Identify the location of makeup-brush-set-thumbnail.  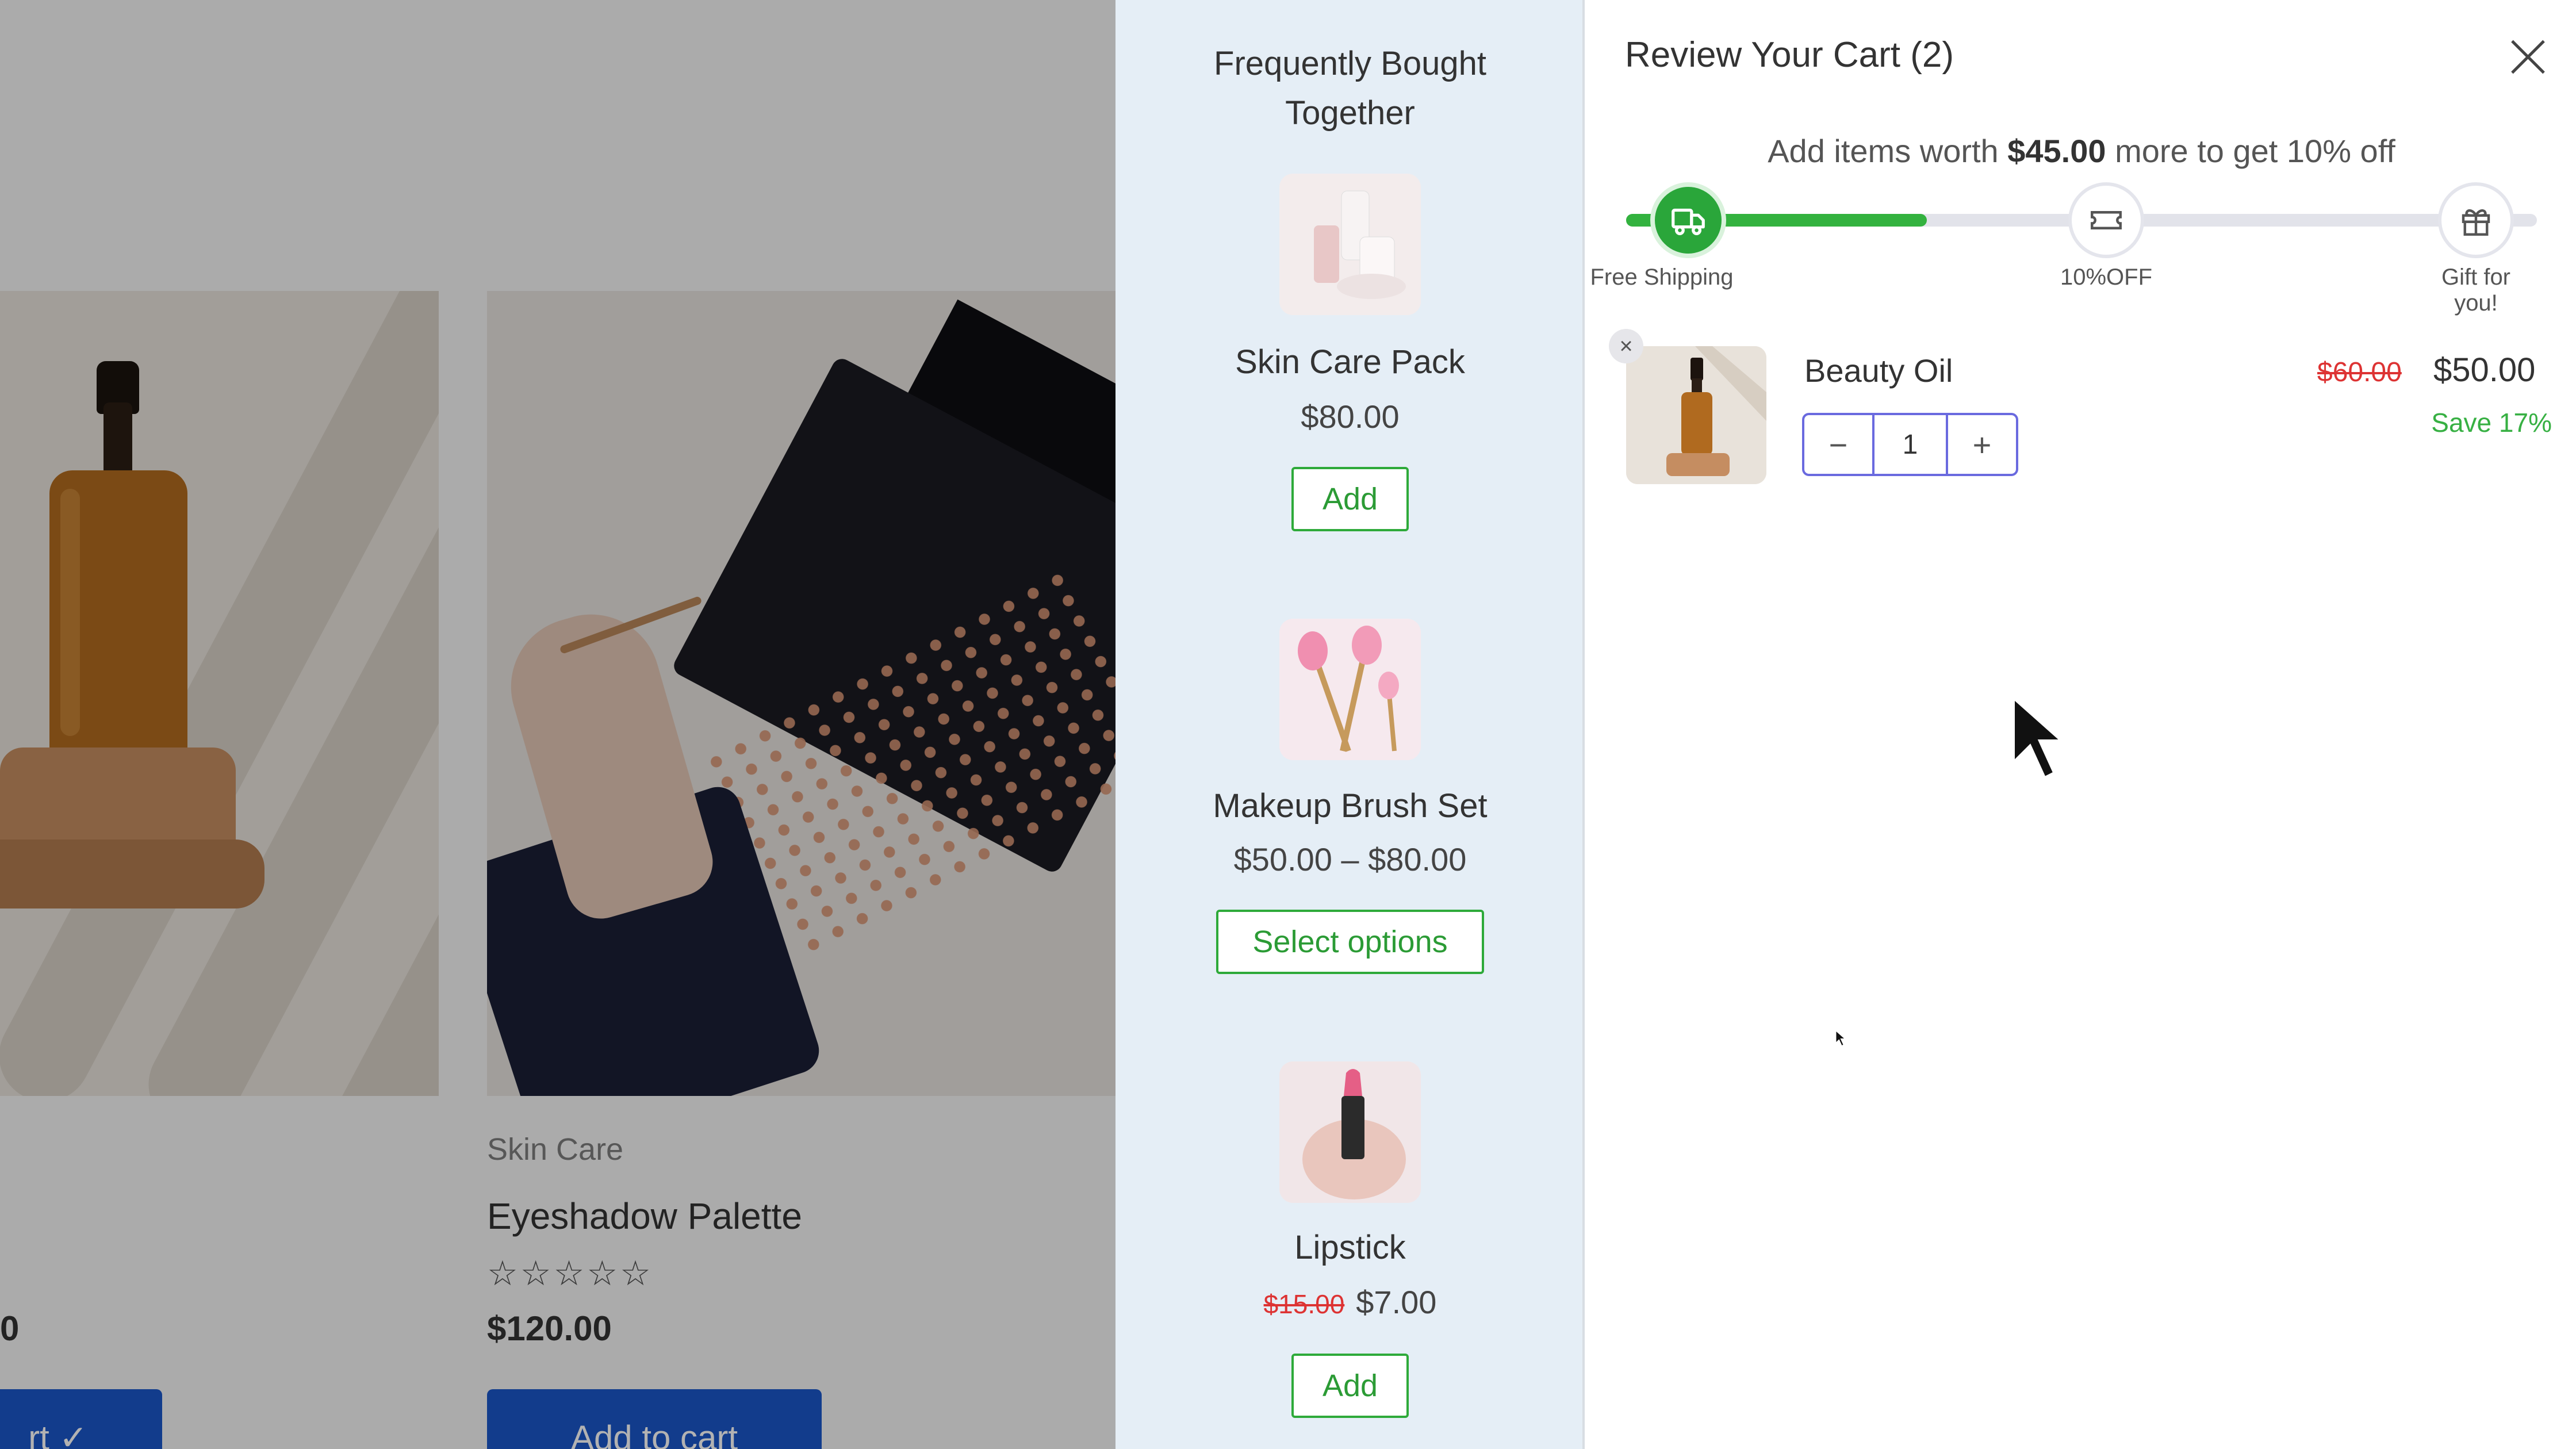
(1350, 689).